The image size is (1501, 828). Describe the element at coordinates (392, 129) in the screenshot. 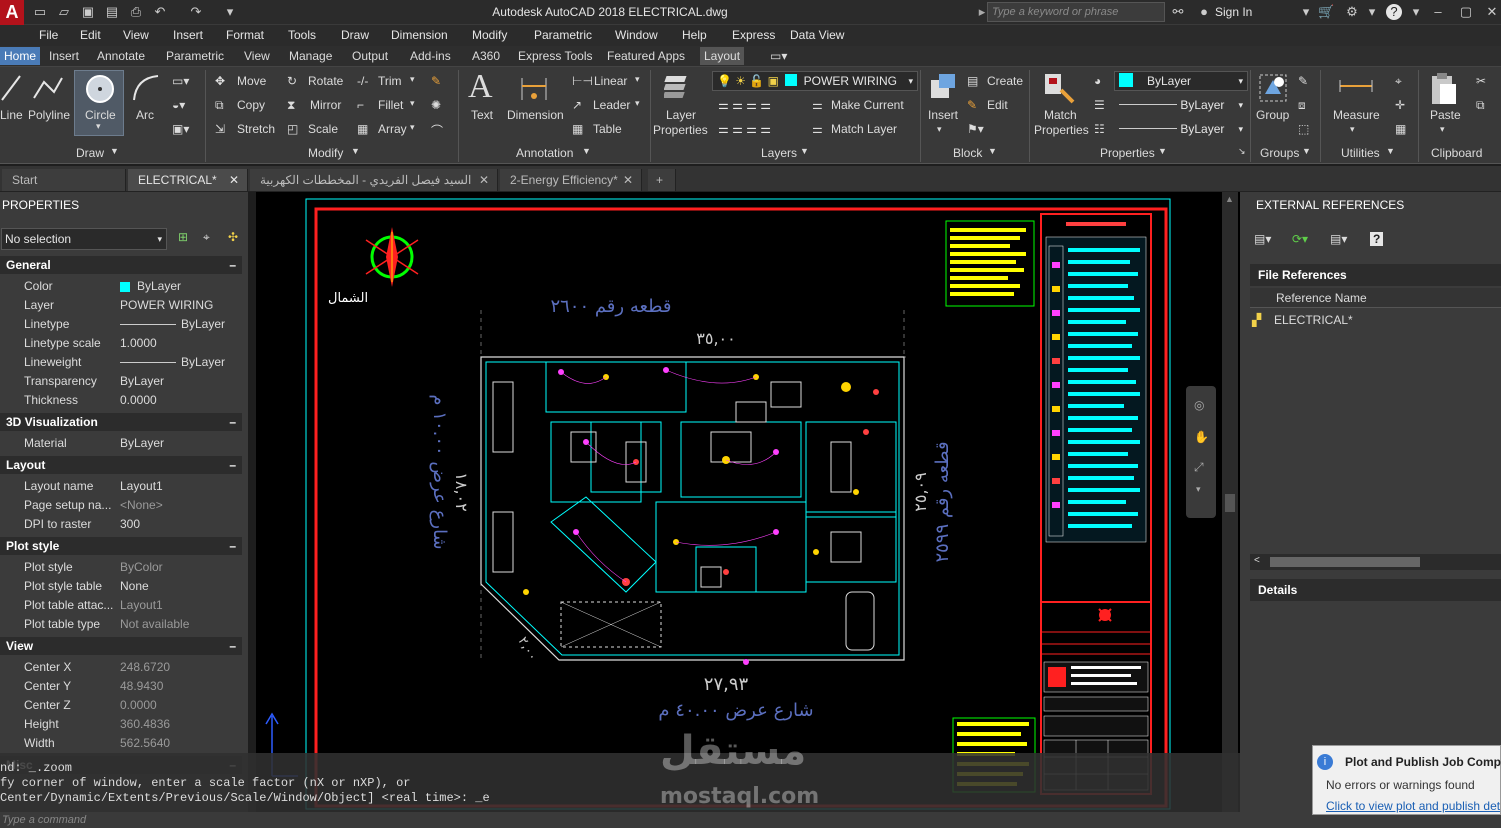

I see `array-button: Array` at that location.